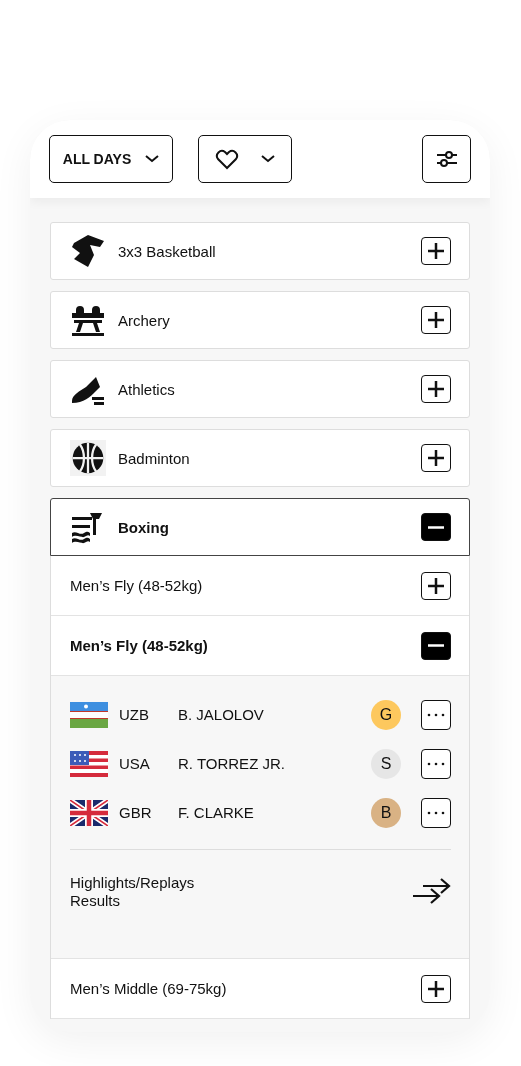 Image resolution: width=521 pixels, height=1066 pixels. I want to click on medal-badge: S, so click(386, 763).